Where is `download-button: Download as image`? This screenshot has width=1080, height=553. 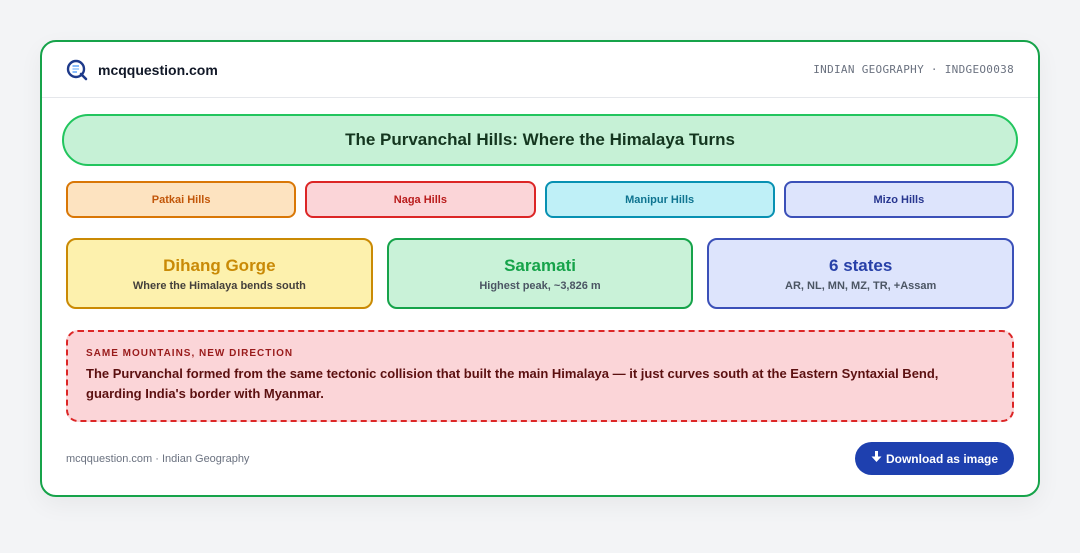
download-button: Download as image is located at coordinates (934, 458).